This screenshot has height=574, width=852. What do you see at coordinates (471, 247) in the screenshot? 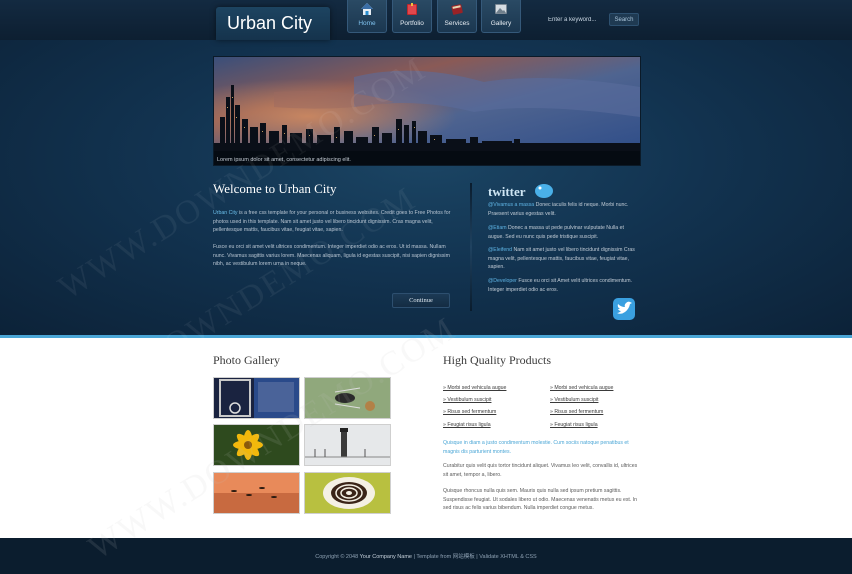
I see `column-divider` at bounding box center [471, 247].